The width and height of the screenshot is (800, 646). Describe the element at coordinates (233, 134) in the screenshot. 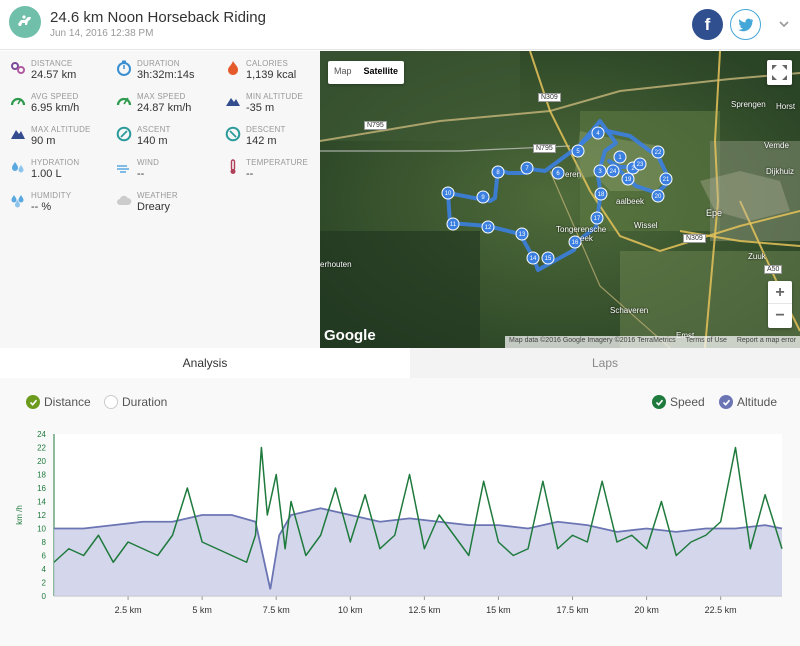

I see `descent-icon` at that location.